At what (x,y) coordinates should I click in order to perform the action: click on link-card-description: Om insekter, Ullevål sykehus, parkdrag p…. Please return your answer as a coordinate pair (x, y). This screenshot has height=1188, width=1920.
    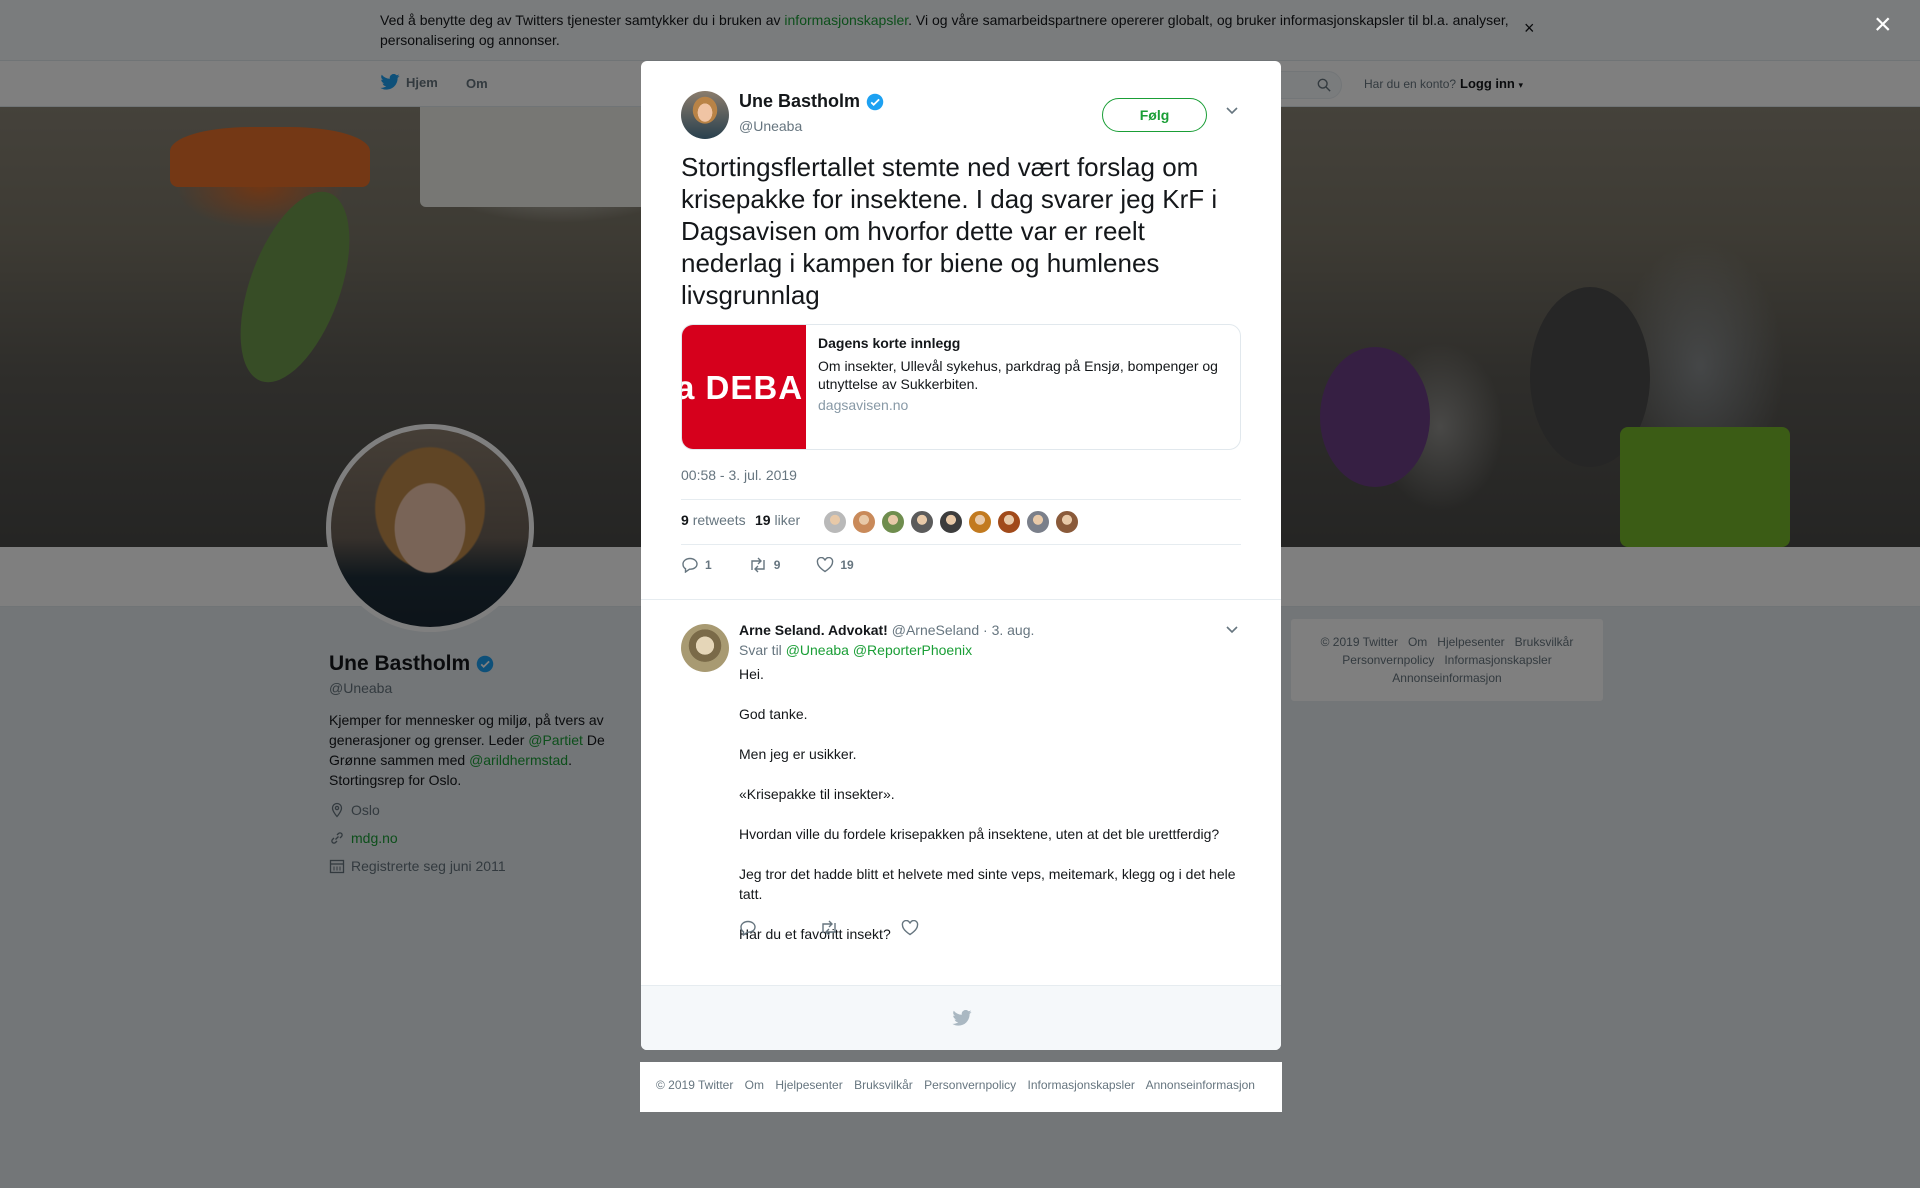
    Looking at the image, I should click on (1018, 375).